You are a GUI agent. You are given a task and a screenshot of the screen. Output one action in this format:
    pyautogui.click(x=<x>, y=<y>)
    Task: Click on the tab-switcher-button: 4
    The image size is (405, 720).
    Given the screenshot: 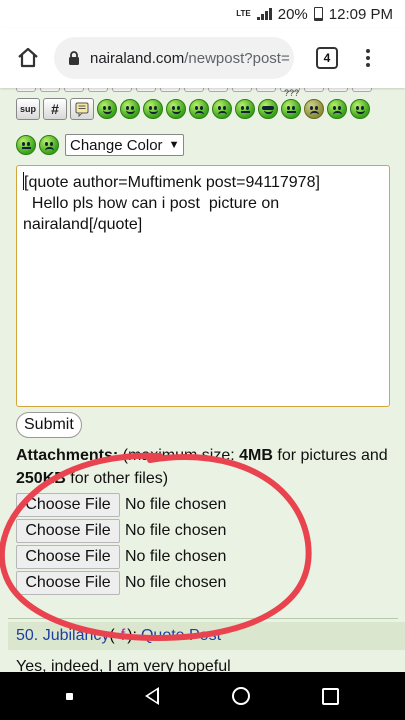 What is the action you would take?
    pyautogui.click(x=327, y=58)
    